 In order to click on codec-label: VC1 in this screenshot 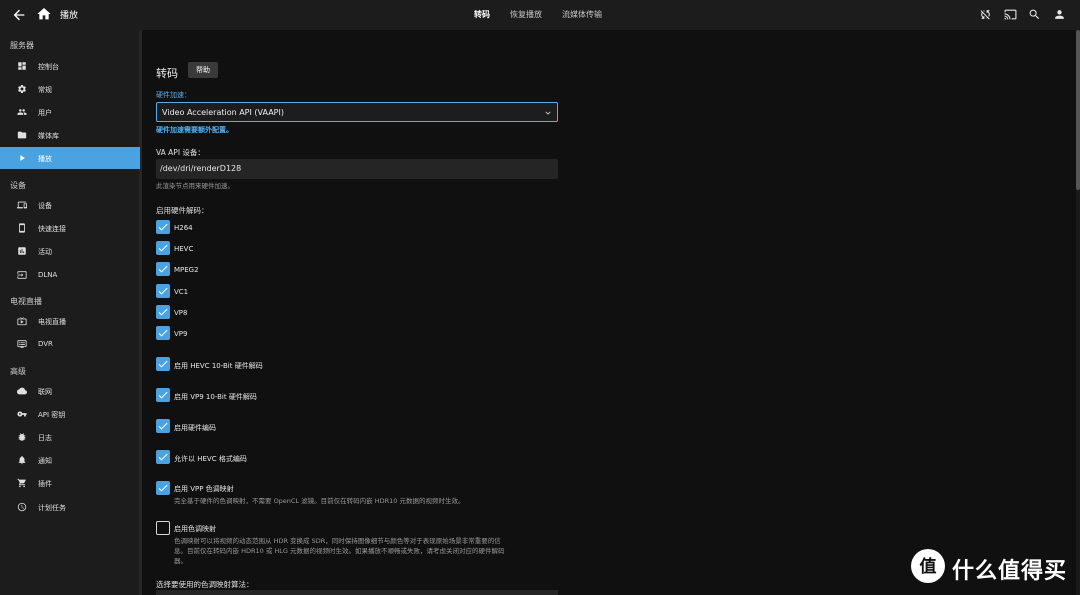, I will do `click(181, 292)`.